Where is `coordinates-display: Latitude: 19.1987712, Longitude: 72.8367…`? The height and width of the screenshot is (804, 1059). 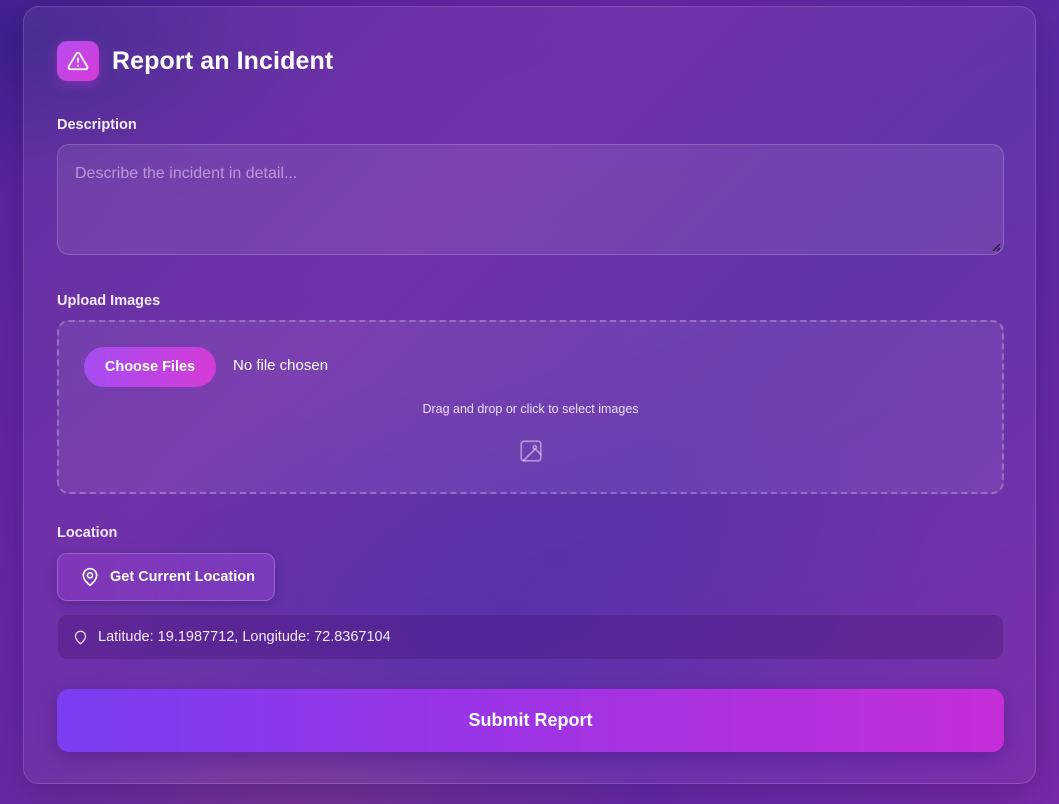 coordinates-display: Latitude: 19.1987712, Longitude: 72.8367… is located at coordinates (530, 637).